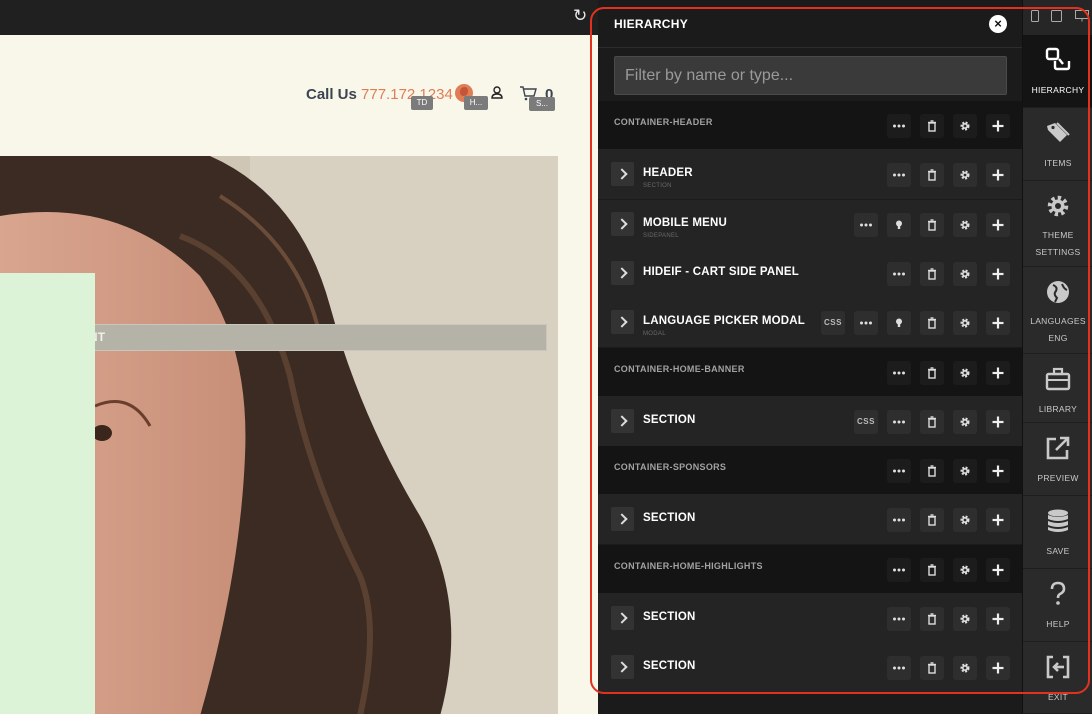  What do you see at coordinates (580, 16) in the screenshot?
I see `refresh-icon: ↻` at bounding box center [580, 16].